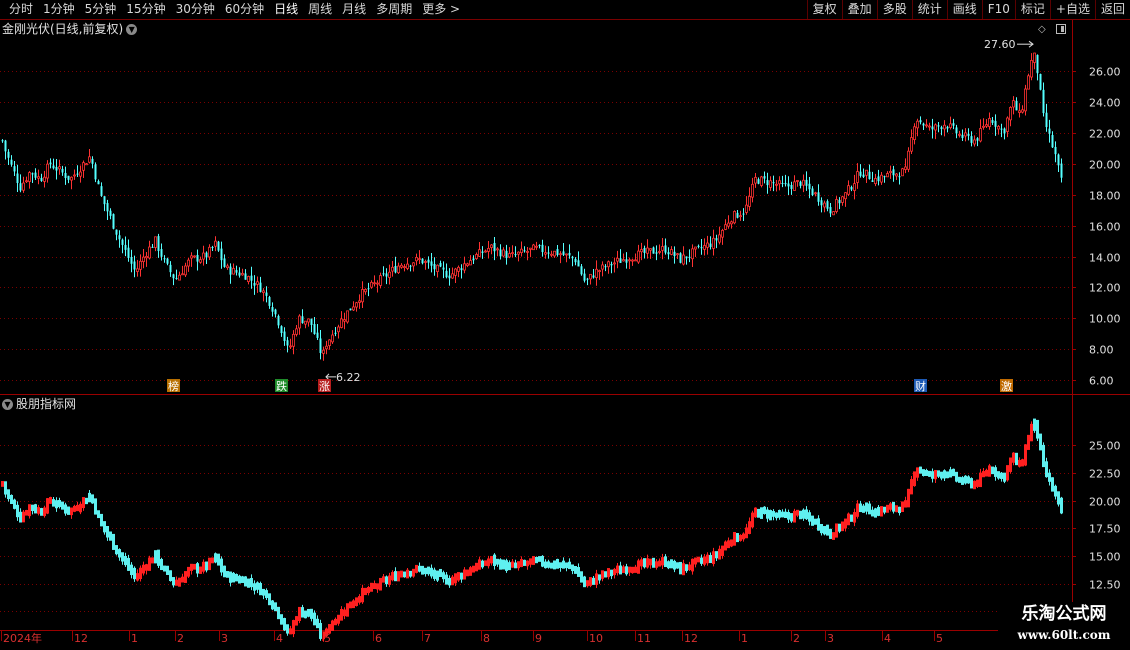  Describe the element at coordinates (486, 638) in the screenshot. I see `timeline-label: 8` at that location.